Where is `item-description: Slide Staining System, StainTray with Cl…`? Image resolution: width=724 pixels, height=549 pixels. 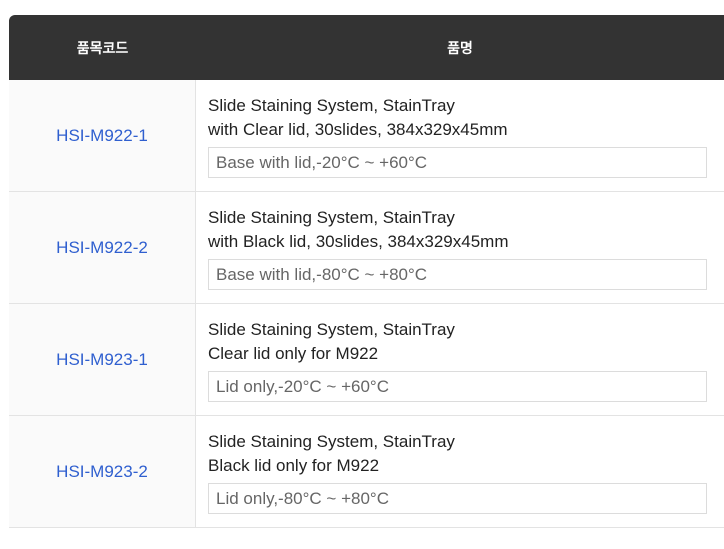 item-description: Slide Staining System, StainTray with Cl… is located at coordinates (460, 135).